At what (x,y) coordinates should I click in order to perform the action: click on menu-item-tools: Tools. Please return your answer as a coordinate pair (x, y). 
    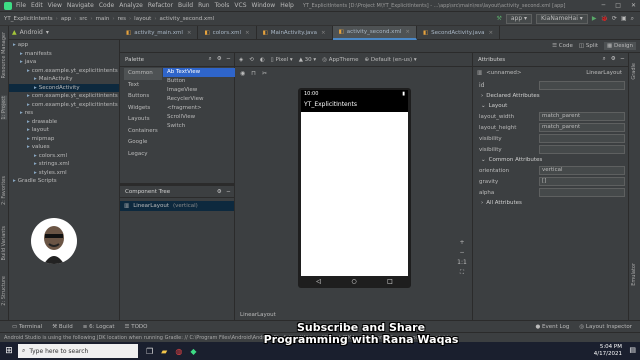
    Looking at the image, I should click on (222, 5).